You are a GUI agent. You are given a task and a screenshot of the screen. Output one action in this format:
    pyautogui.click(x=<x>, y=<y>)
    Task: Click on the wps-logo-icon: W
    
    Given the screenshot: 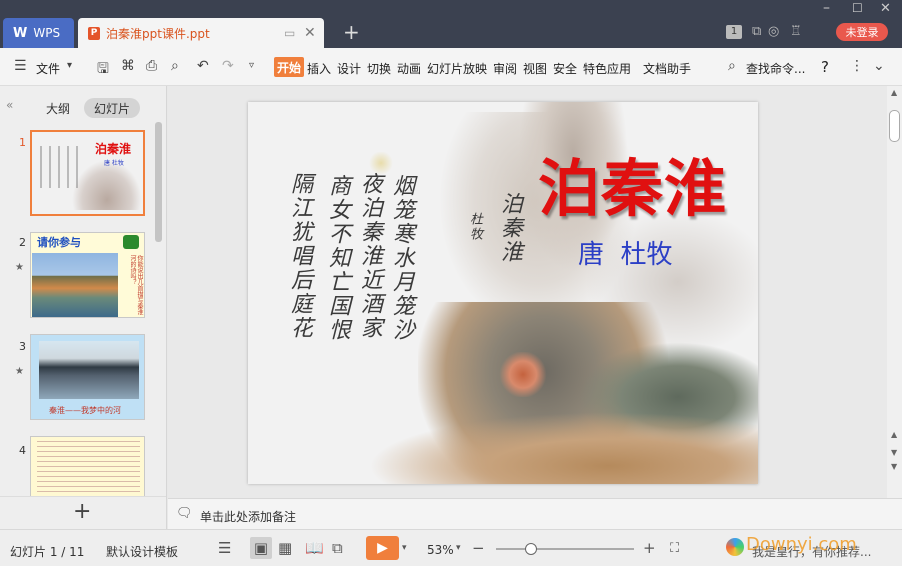 What is the action you would take?
    pyautogui.click(x=20, y=33)
    